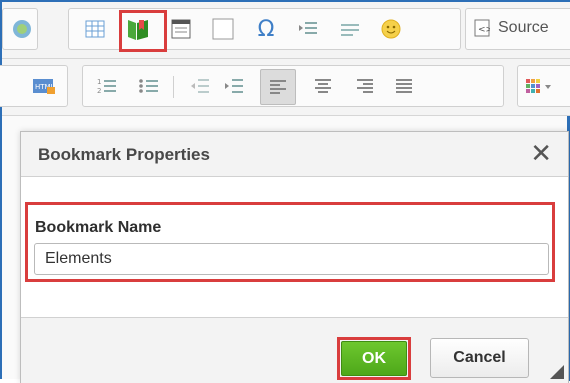  I want to click on toolbar-group-paragraph: 12, so click(293, 86).